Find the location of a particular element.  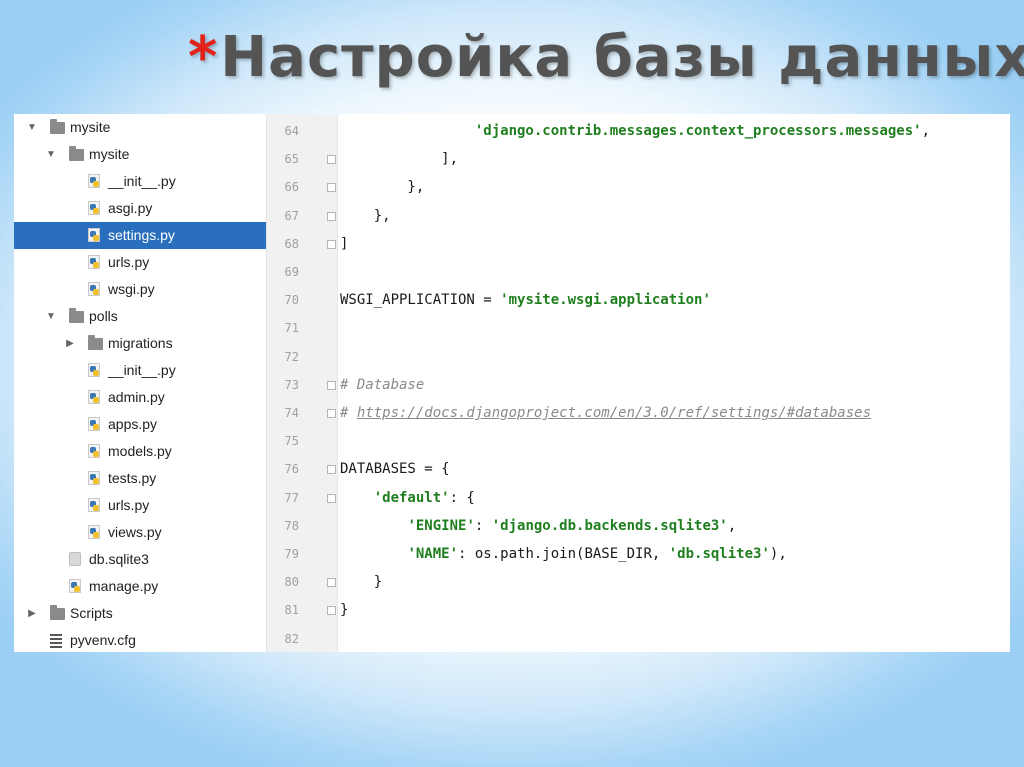

line-number: 65 is located at coordinates (291, 159).